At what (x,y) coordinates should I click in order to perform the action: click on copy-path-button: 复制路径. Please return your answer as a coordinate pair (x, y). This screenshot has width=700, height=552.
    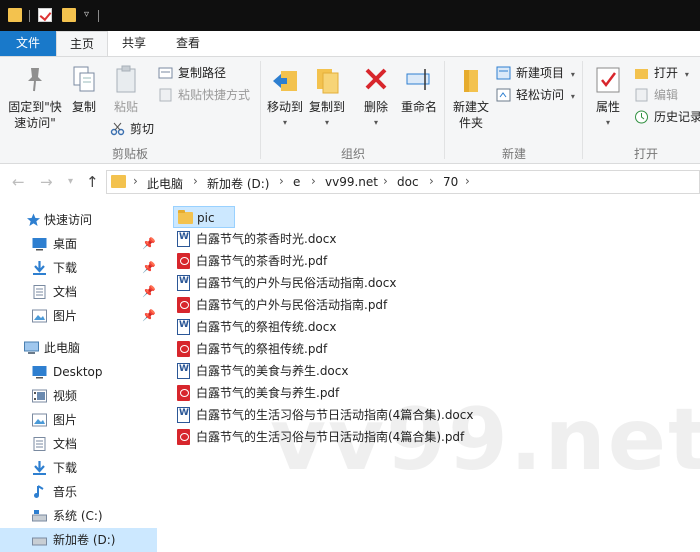
    Looking at the image, I should click on (192, 73).